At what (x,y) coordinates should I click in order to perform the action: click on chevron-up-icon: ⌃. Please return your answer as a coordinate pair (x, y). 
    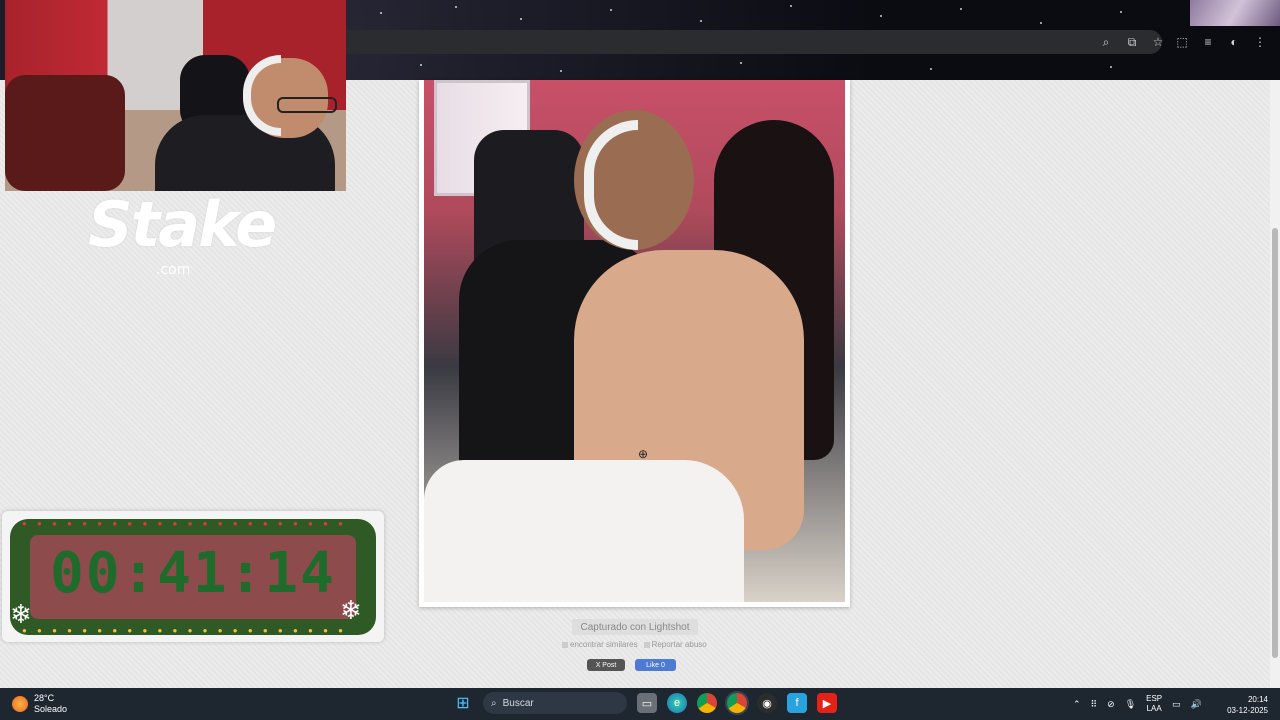
    Looking at the image, I should click on (1077, 704).